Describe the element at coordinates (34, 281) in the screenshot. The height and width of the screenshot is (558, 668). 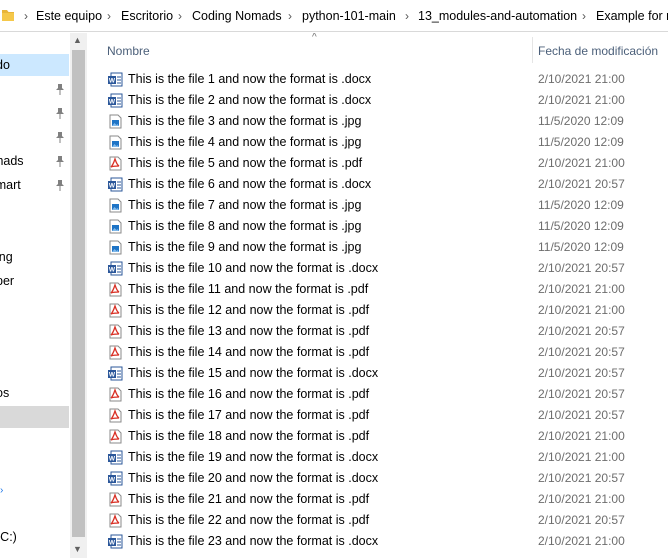
I see `nav-item-7: per` at that location.